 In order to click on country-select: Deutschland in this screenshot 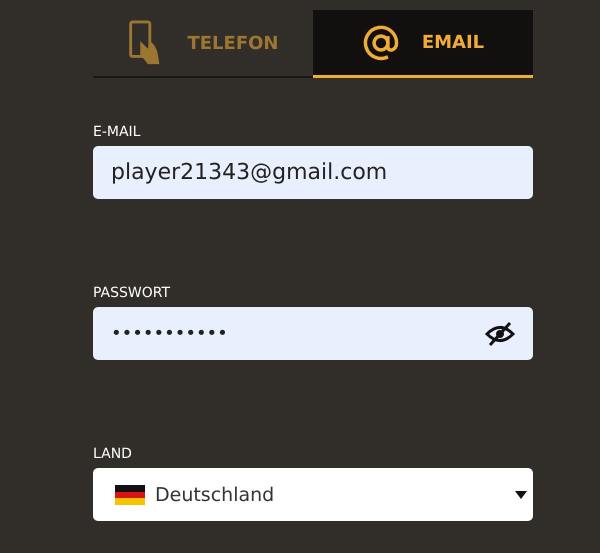, I will do `click(313, 494)`.